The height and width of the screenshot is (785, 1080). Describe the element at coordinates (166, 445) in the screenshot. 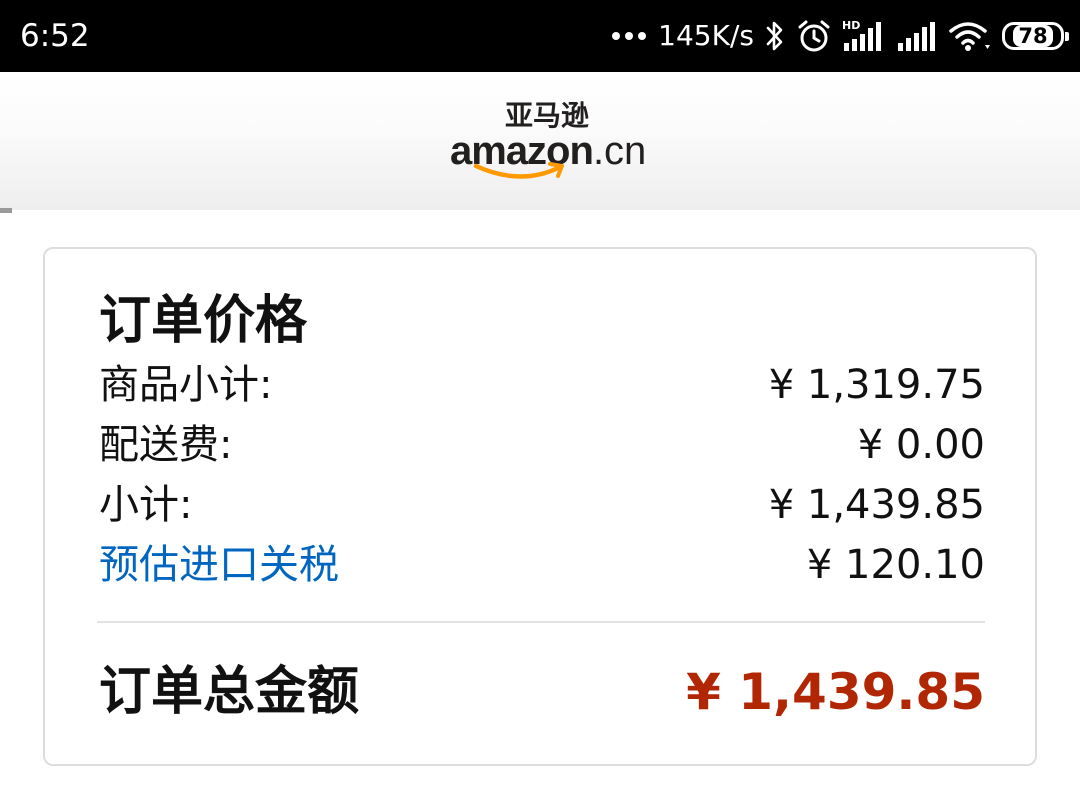

I see `row-label: 配送费:` at that location.